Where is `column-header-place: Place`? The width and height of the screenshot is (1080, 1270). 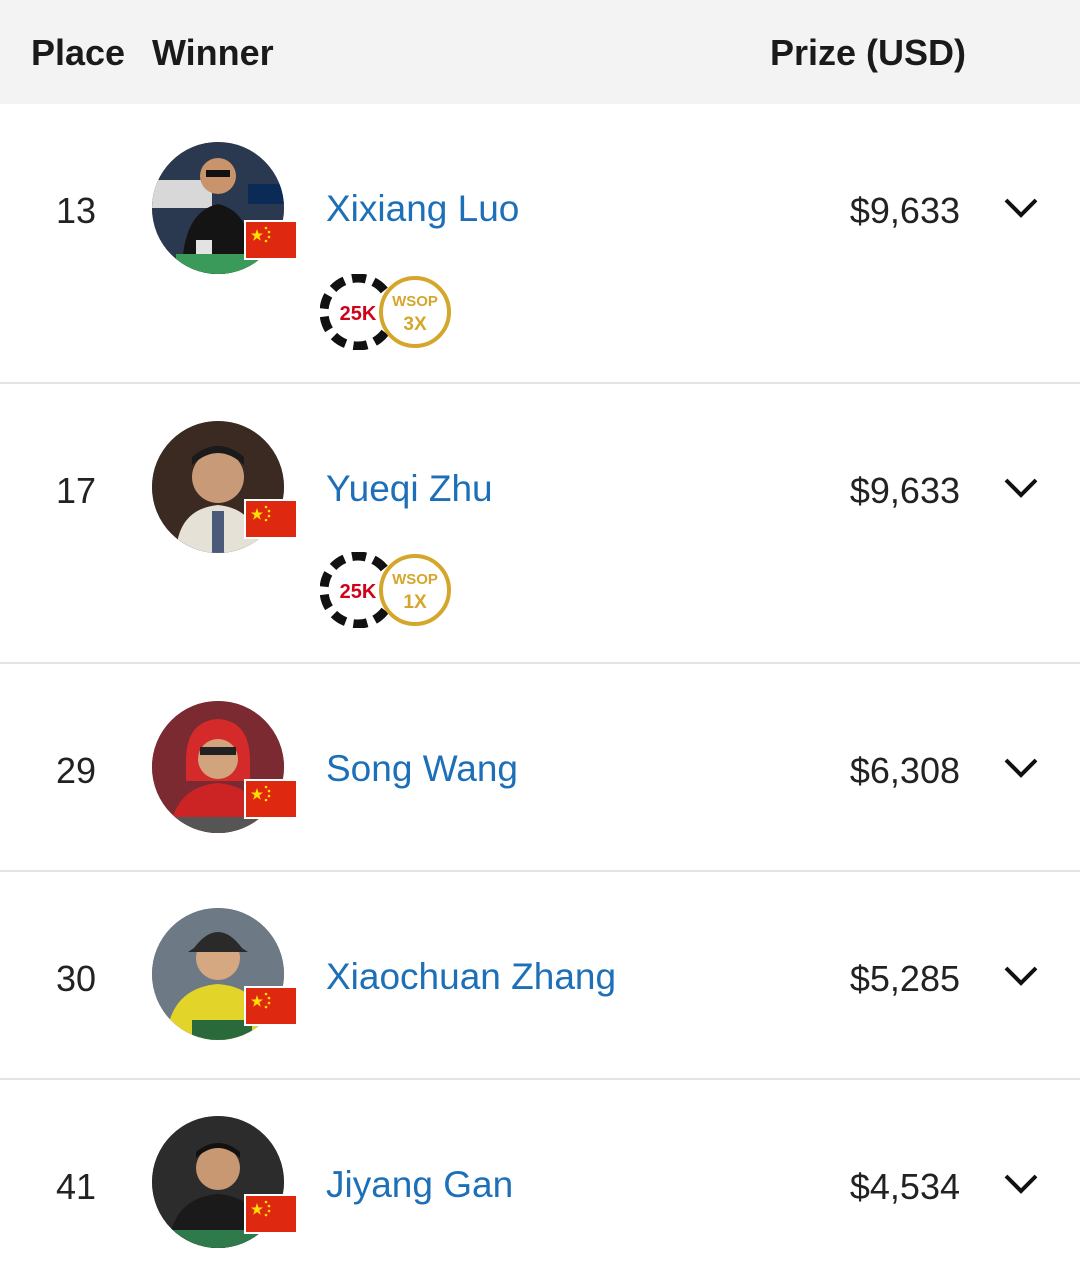 column-header-place: Place is located at coordinates (78, 52).